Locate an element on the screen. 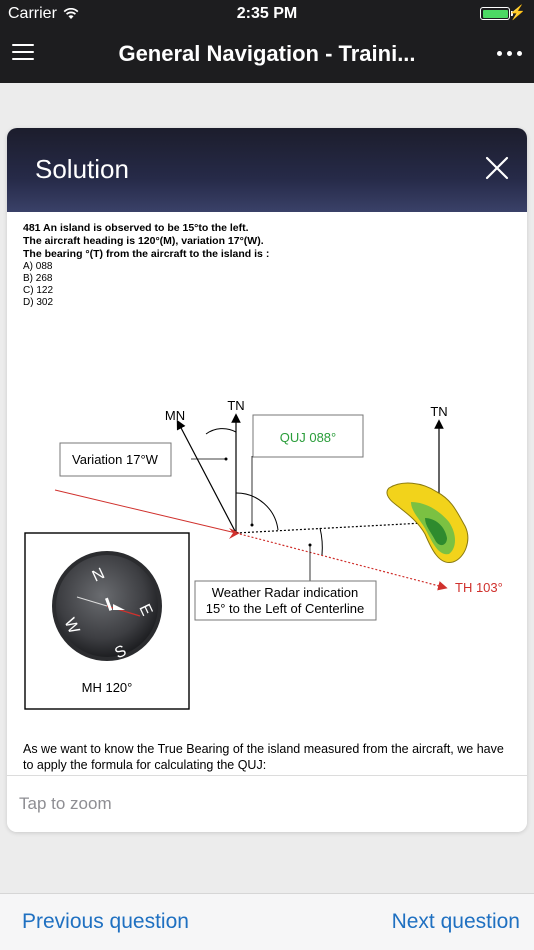  menu-icon is located at coordinates (23, 54).